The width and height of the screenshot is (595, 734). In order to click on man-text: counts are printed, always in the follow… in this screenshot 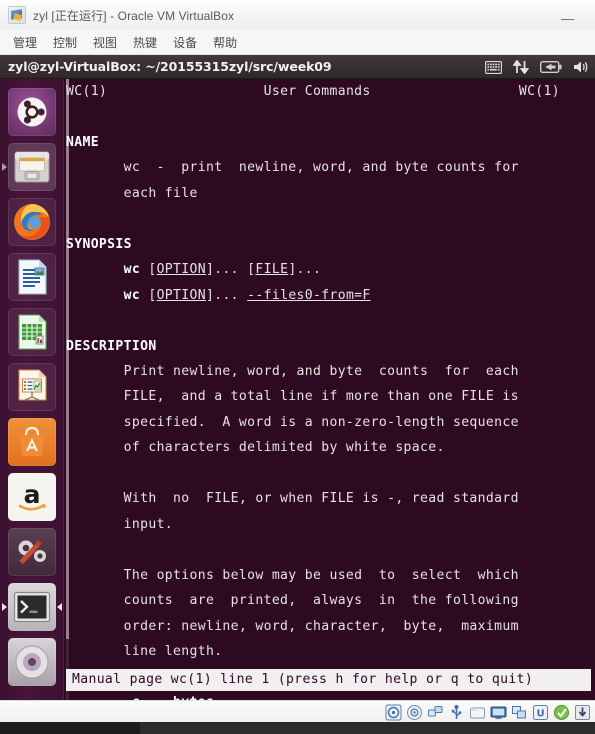, I will do `click(292, 601)`.